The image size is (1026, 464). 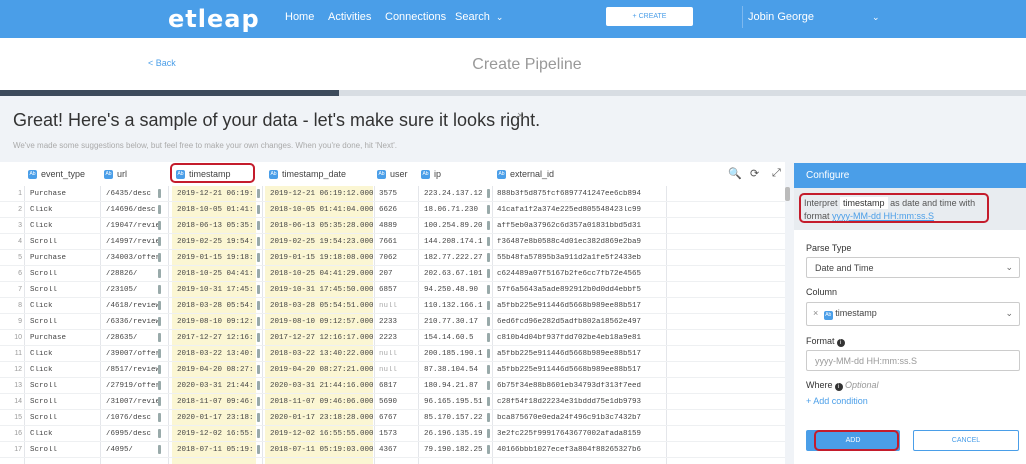 I want to click on table-cell: 2019-04-20 08:27:21.000, so click(x=322, y=370).